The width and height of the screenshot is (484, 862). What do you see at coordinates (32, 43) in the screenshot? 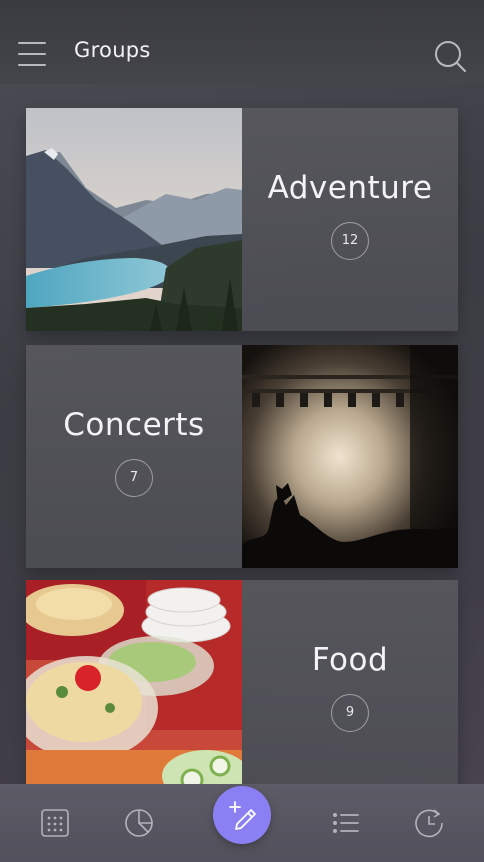
I see `hamburger-menu-icon` at bounding box center [32, 43].